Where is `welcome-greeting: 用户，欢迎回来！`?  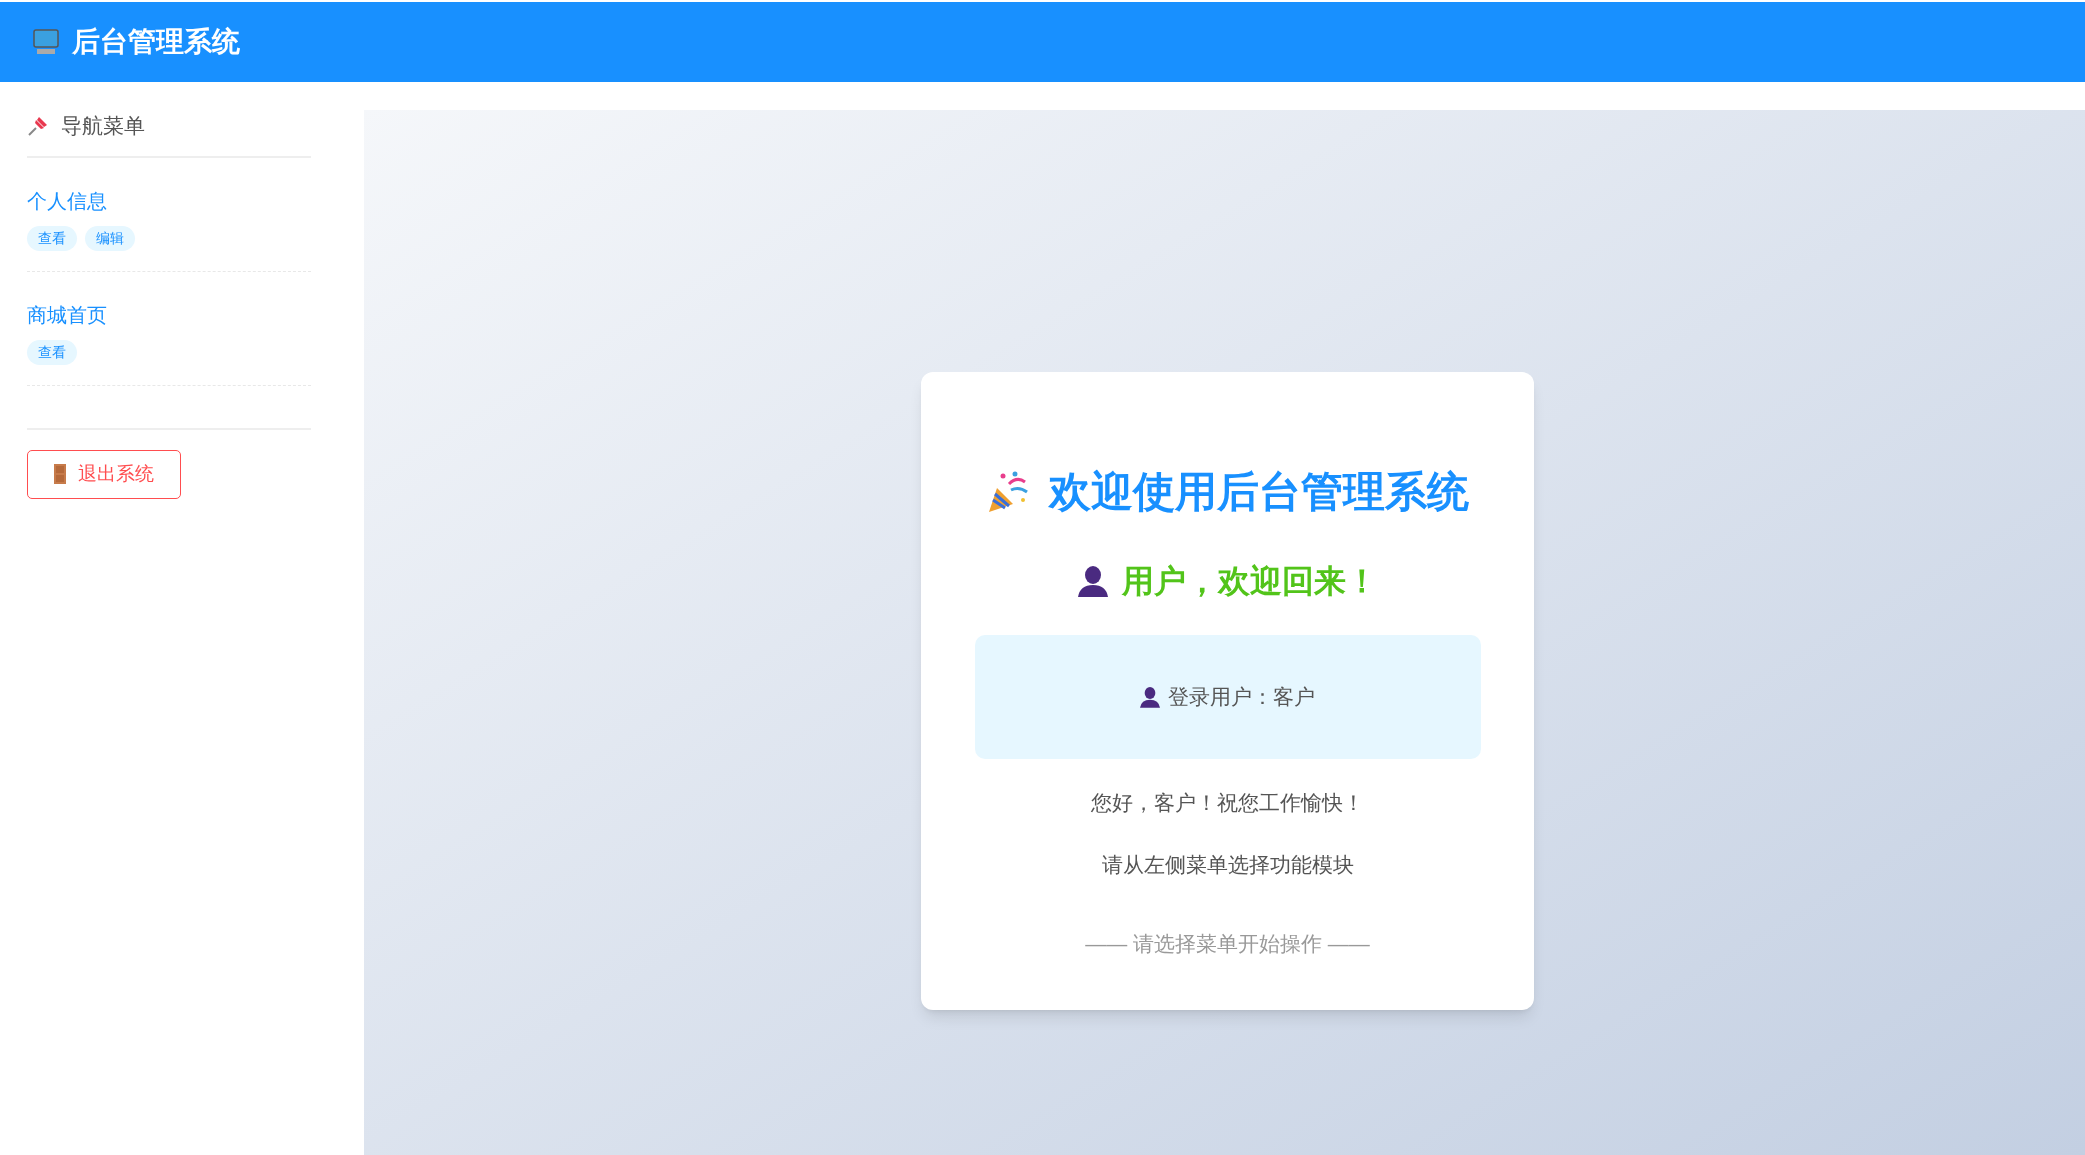 welcome-greeting: 用户，欢迎回来！ is located at coordinates (1249, 581).